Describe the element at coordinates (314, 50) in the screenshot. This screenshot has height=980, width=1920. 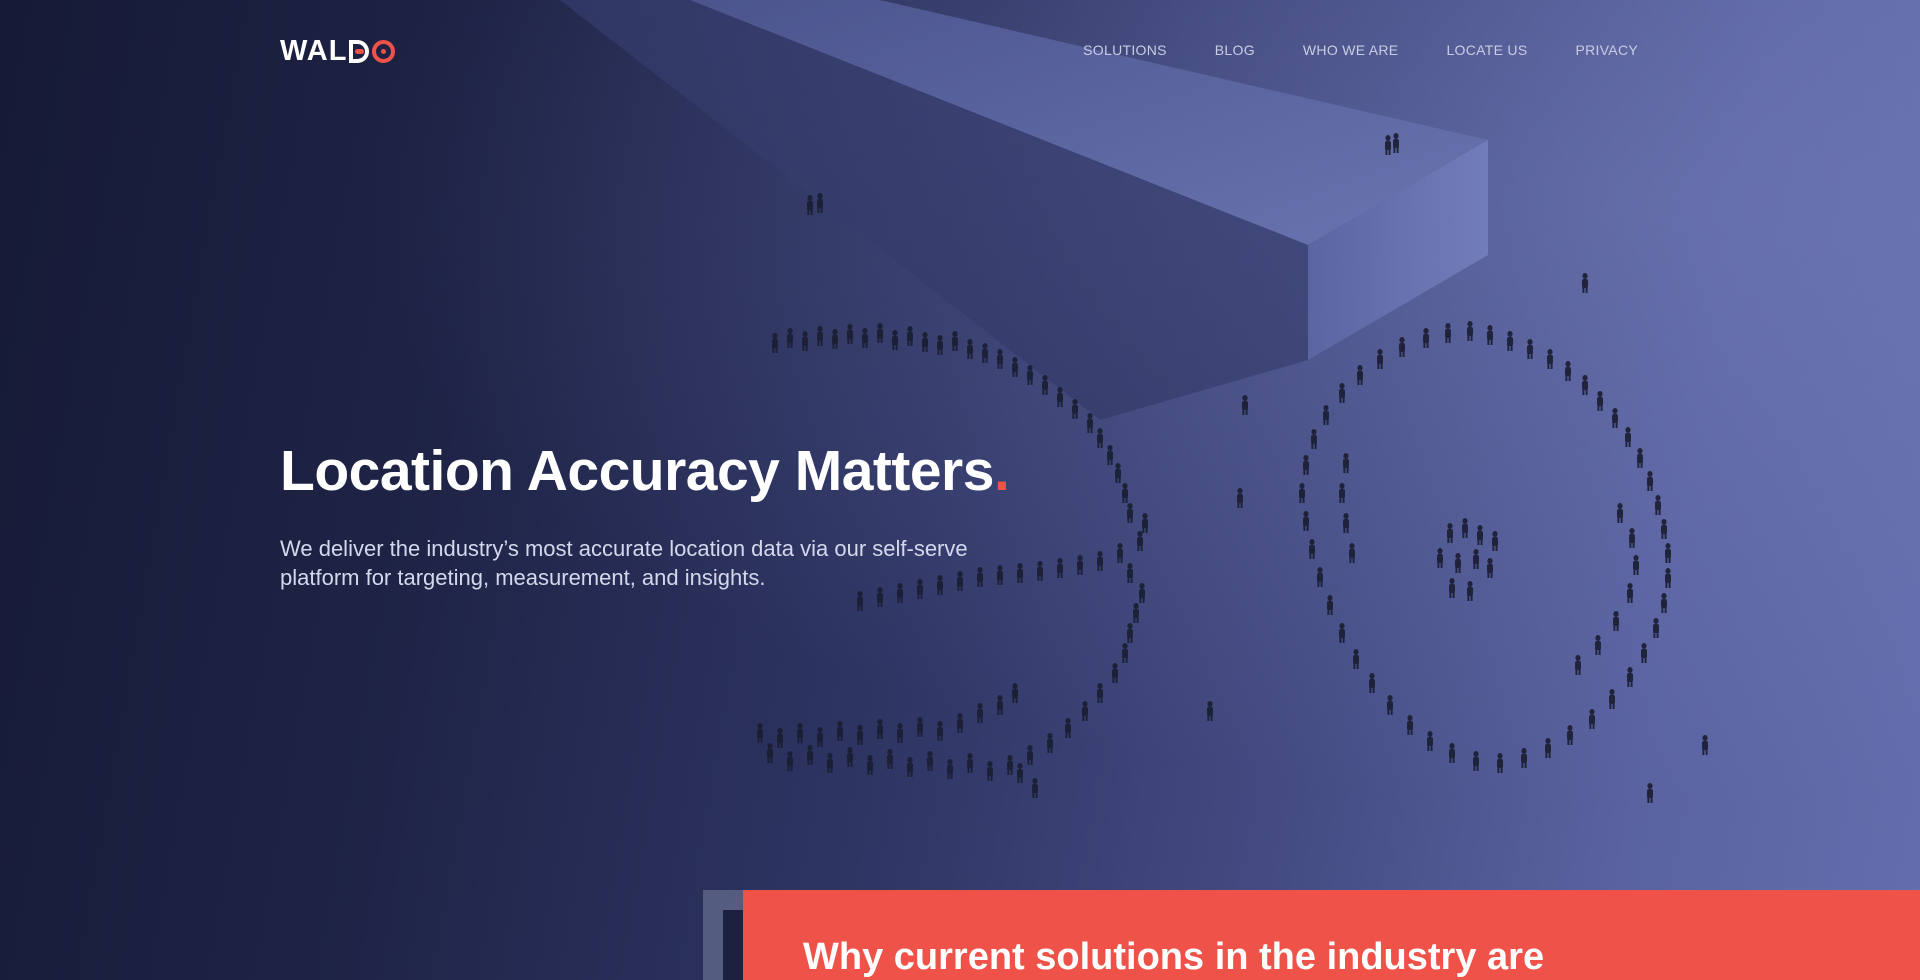
I see `logo-letters: WAL` at that location.